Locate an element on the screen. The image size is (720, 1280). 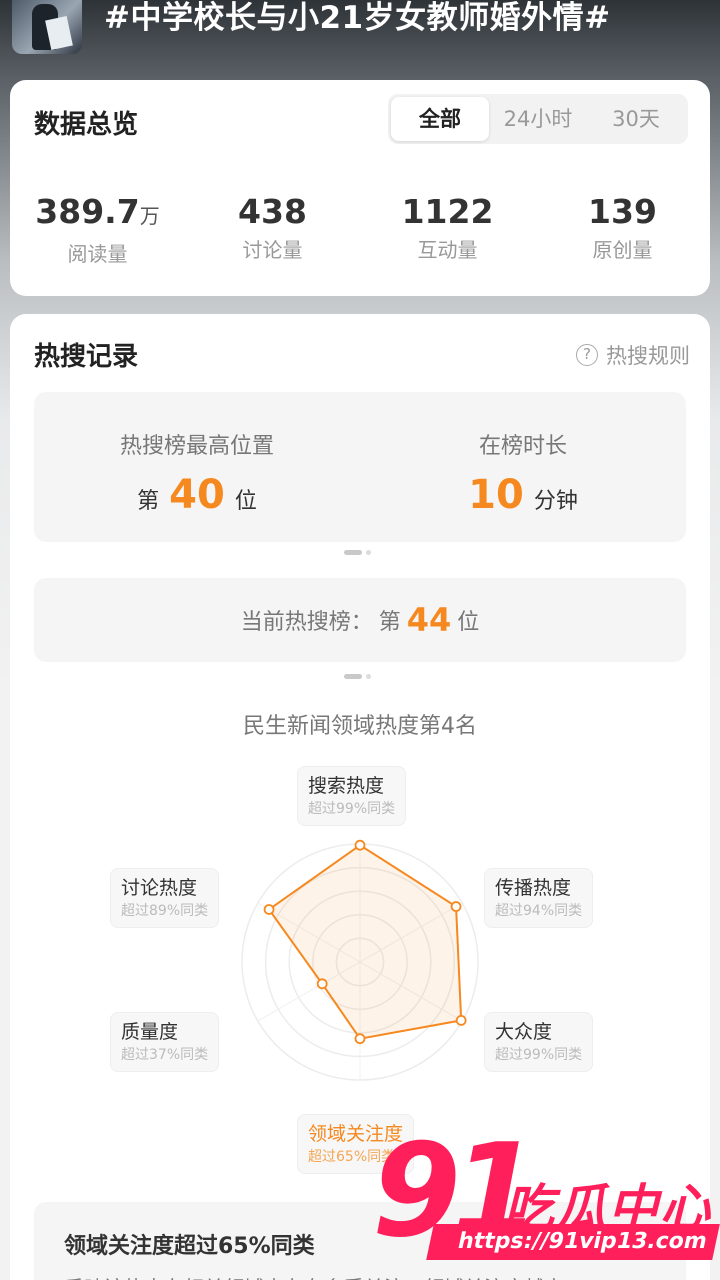
watermark: 91 吃瓜中心 https://91vip13.com is located at coordinates (546, 1204).